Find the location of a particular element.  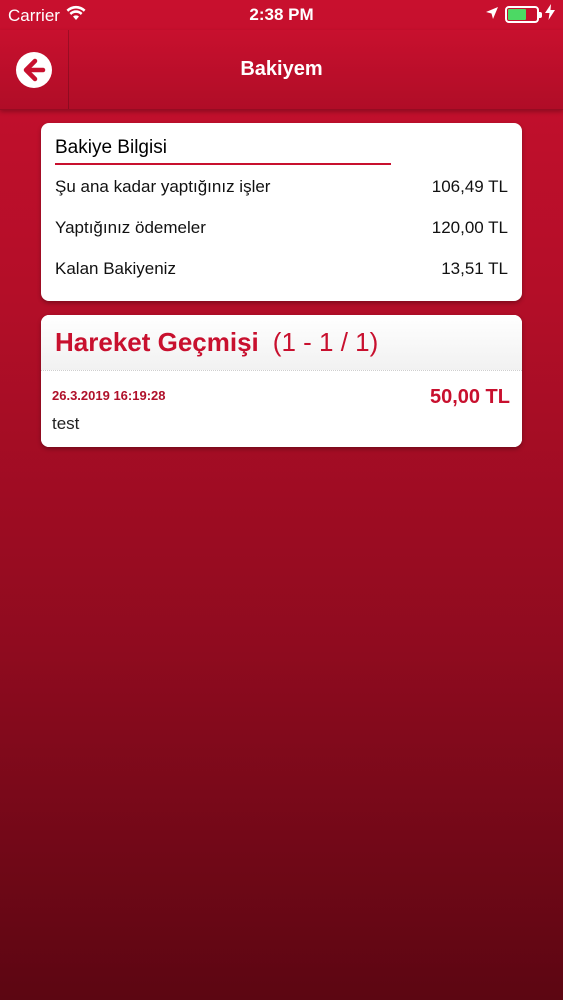

status-time: 2:38 PM is located at coordinates (281, 14).